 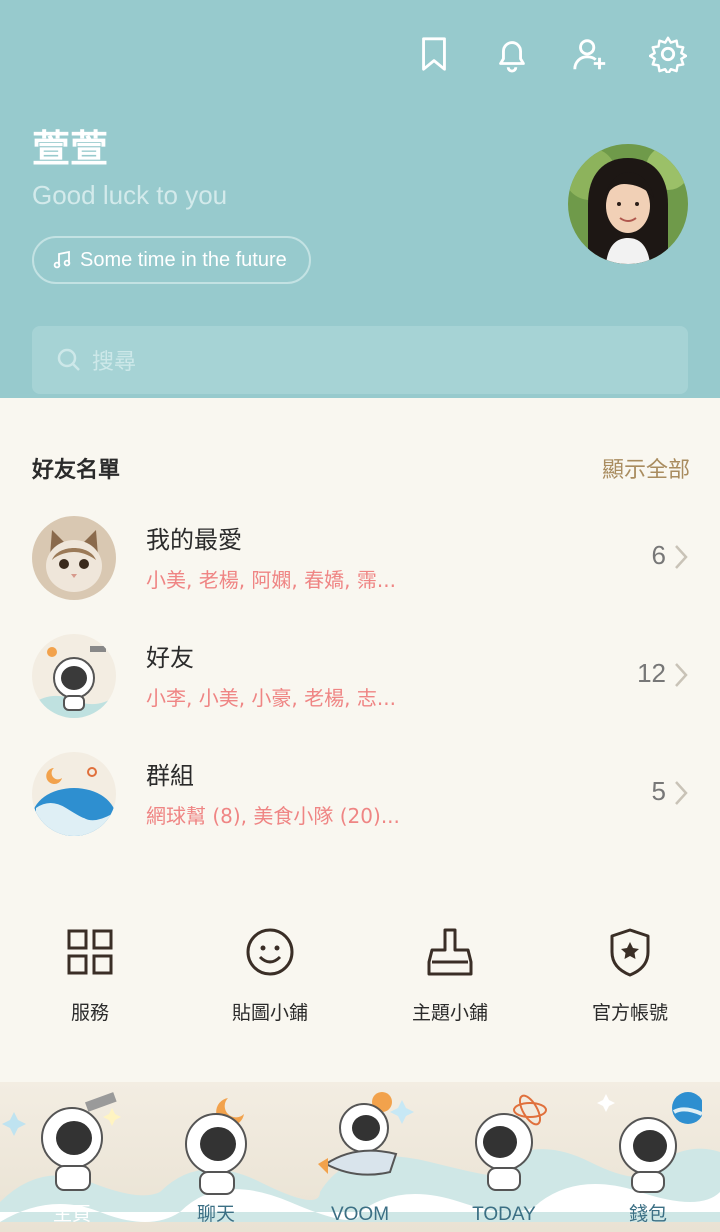 I want to click on friends-thumbnail, so click(x=74, y=676).